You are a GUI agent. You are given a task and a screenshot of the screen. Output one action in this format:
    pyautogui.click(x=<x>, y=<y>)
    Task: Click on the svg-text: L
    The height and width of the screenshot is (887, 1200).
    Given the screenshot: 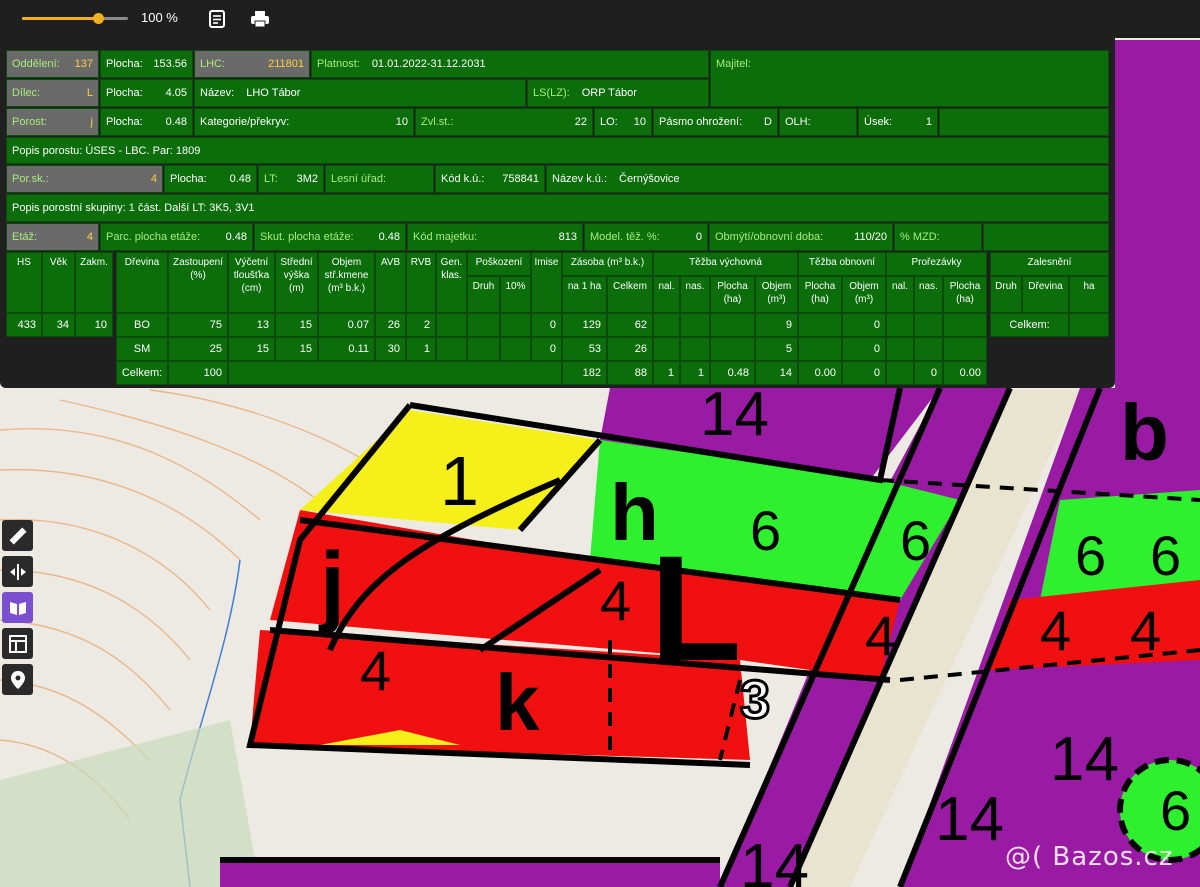 What is the action you would take?
    pyautogui.click(x=696, y=608)
    